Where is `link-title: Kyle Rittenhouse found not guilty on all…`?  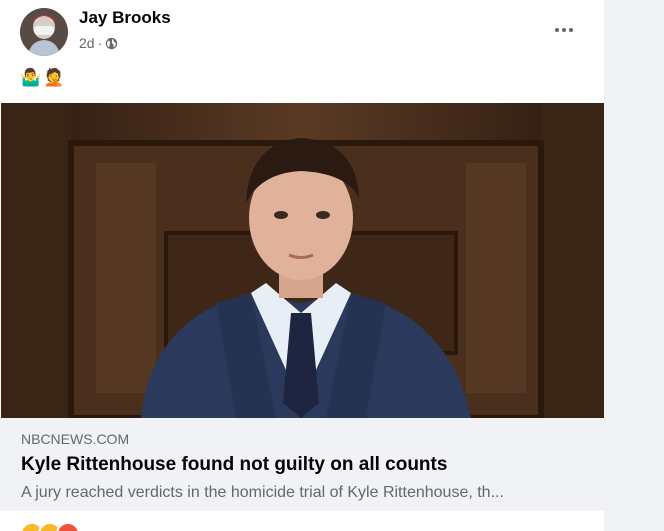 link-title: Kyle Rittenhouse found not guilty on all… is located at coordinates (234, 465).